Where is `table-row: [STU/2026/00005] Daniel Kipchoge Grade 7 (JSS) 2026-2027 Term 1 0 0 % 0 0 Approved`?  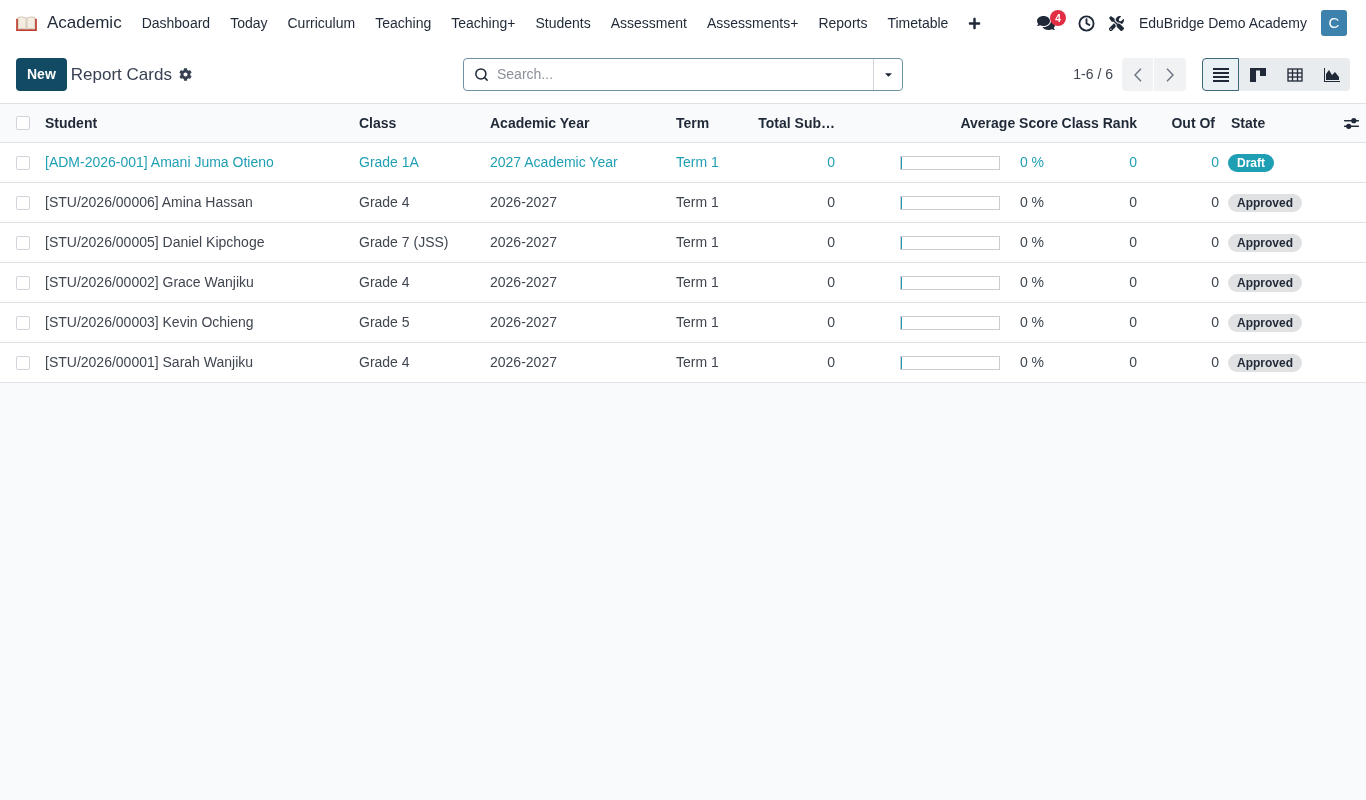
table-row: [STU/2026/00005] Daniel Kipchoge Grade 7 (JSS) 2026-2027 Term 1 0 0 % 0 0 Approved is located at coordinates (683, 243).